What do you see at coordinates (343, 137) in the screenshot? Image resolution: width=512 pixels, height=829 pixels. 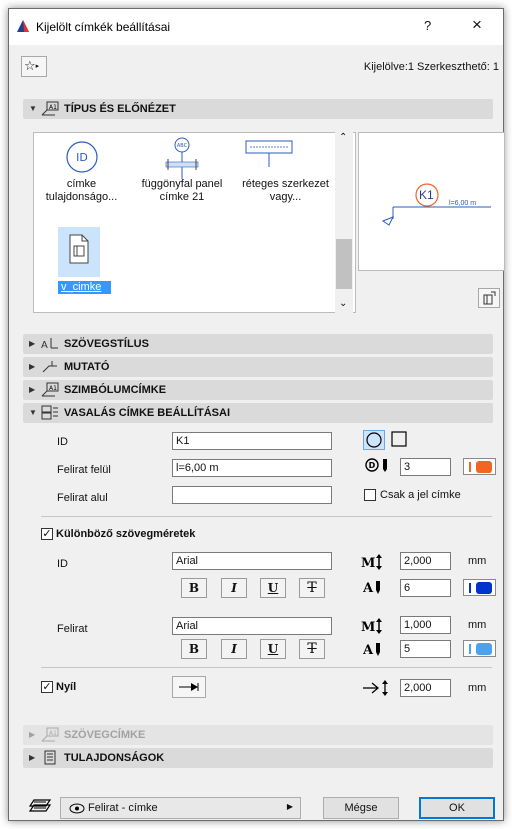 I see `scroll-up-icon: ⌃` at bounding box center [343, 137].